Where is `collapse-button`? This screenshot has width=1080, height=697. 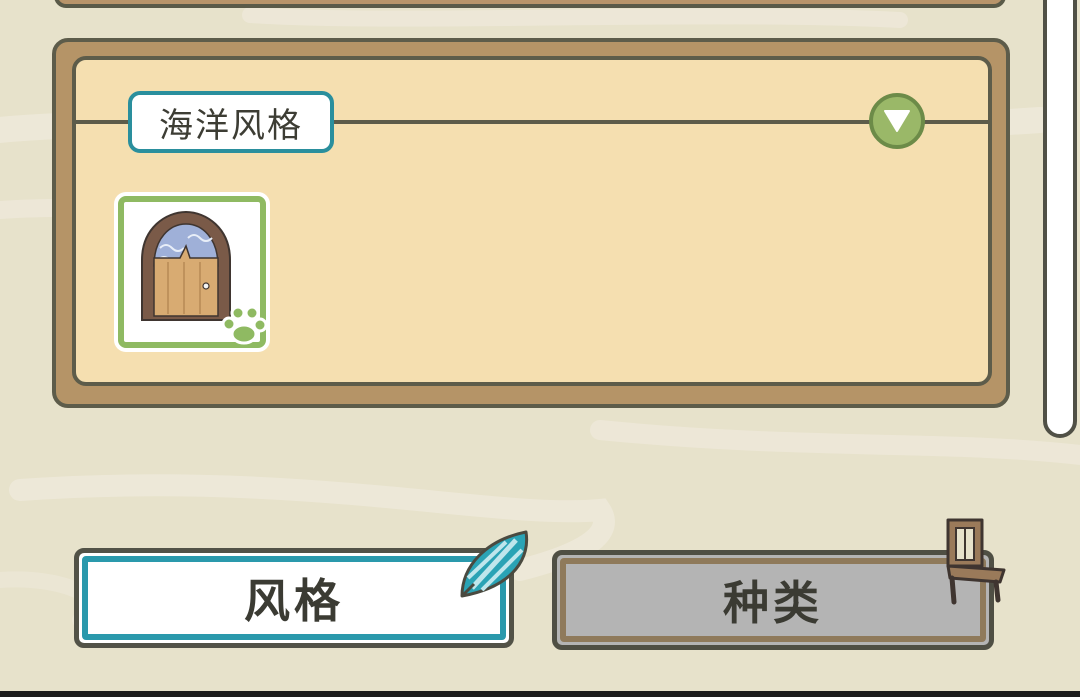
collapse-button is located at coordinates (897, 121).